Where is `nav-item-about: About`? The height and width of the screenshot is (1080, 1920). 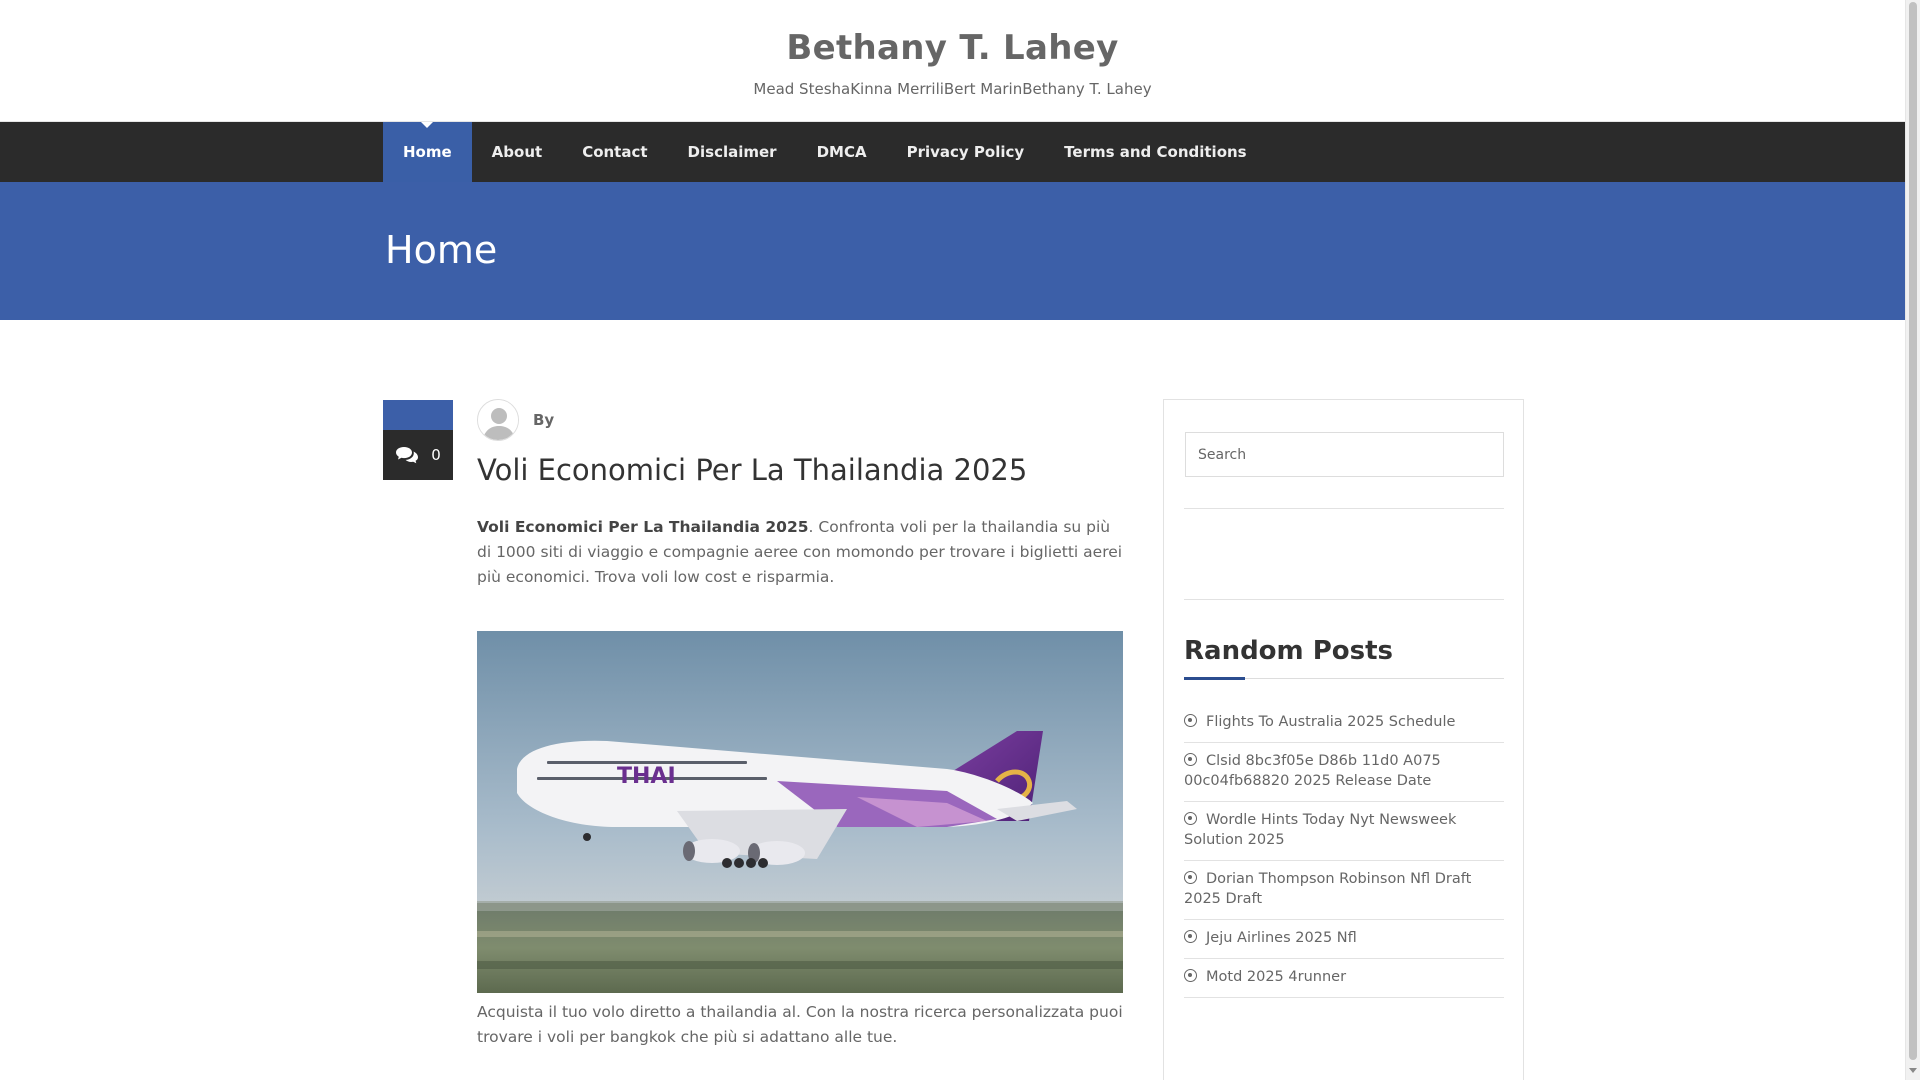 nav-item-about: About is located at coordinates (517, 152).